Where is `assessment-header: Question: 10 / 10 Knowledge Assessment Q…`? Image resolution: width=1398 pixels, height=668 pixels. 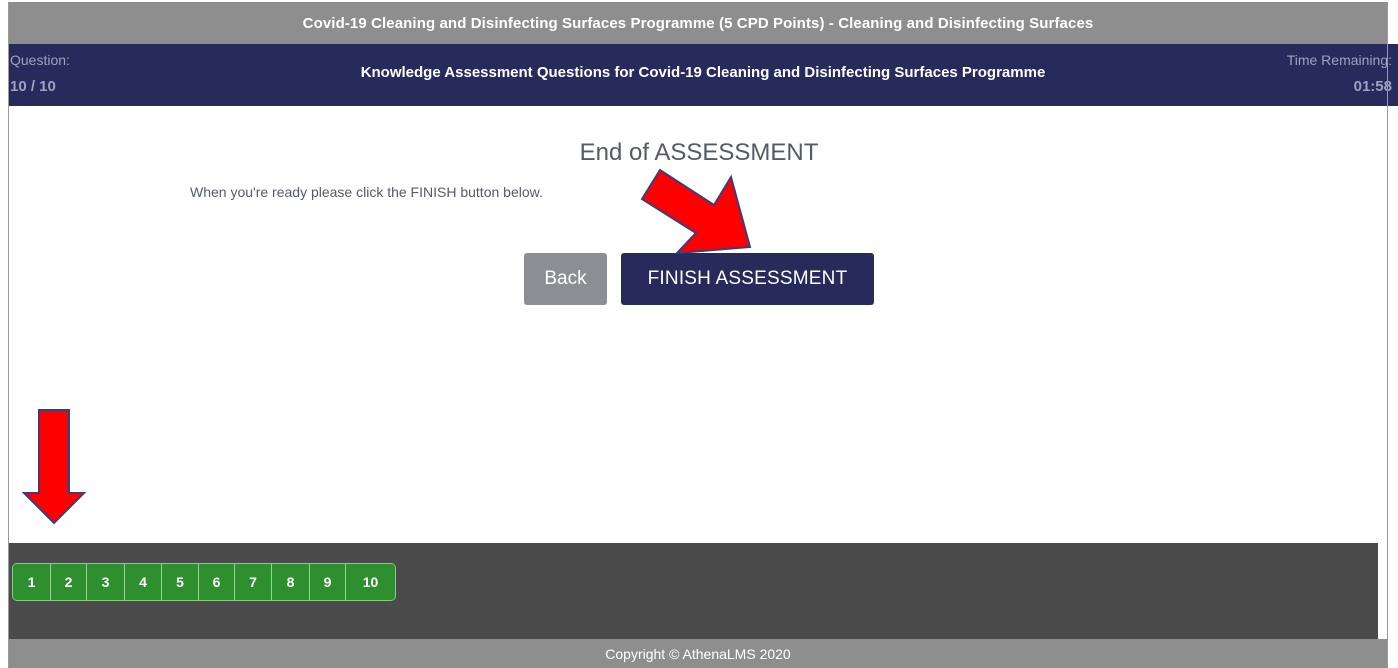 assessment-header: Question: 10 / 10 Knowledge Assessment Q… is located at coordinates (703, 75).